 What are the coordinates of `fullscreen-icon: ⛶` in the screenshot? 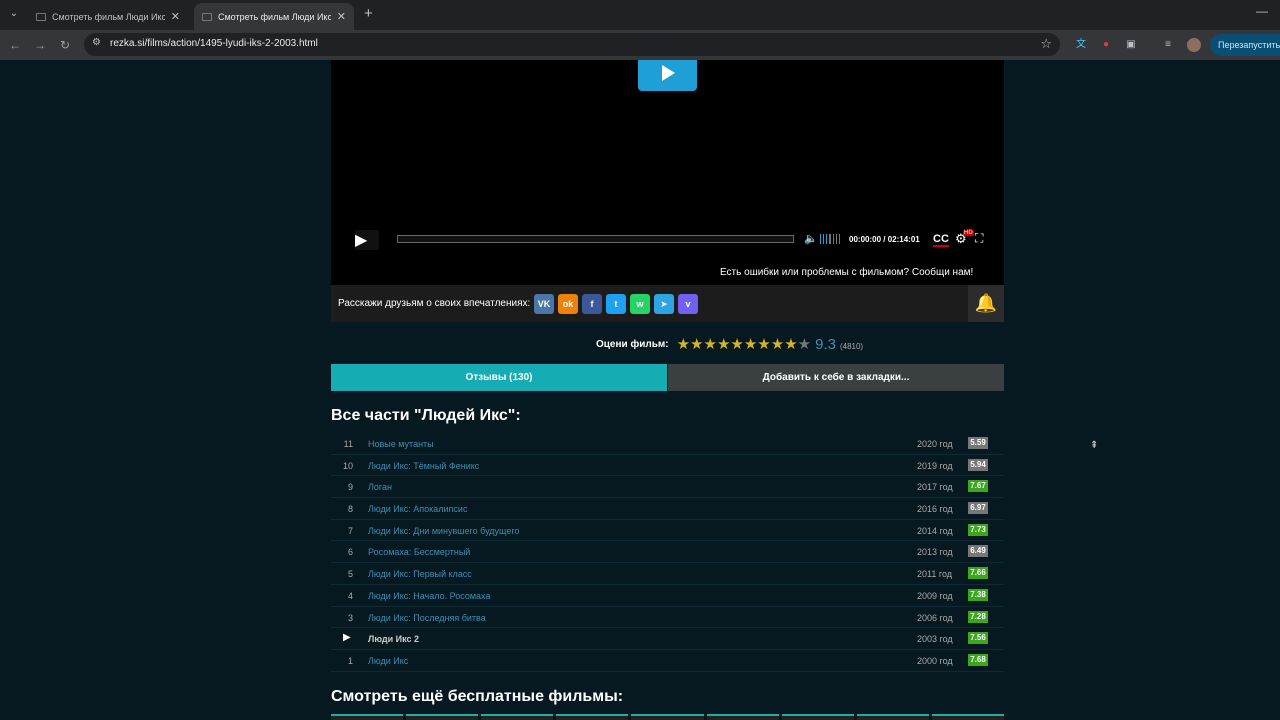 It's located at (979, 238).